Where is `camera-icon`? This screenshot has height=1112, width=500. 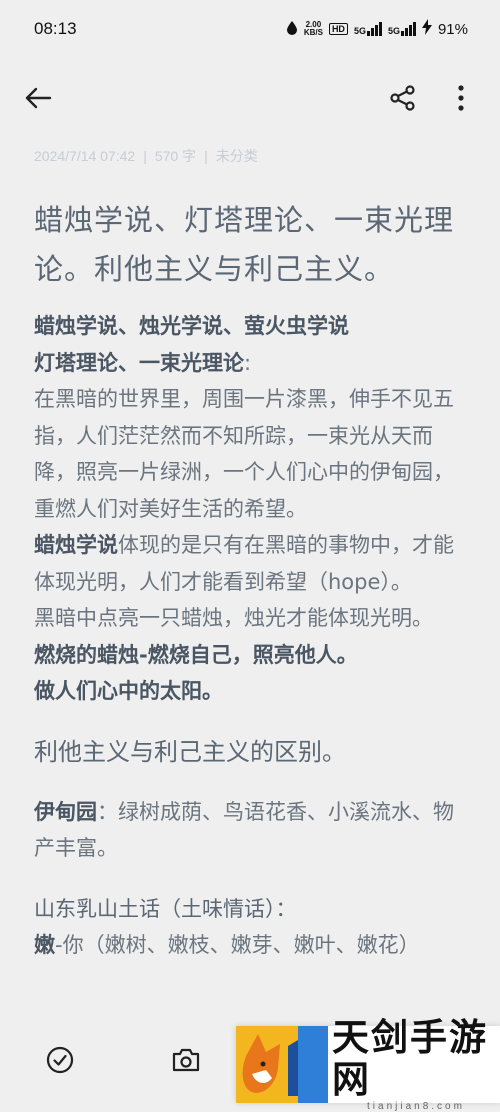 camera-icon is located at coordinates (186, 1060).